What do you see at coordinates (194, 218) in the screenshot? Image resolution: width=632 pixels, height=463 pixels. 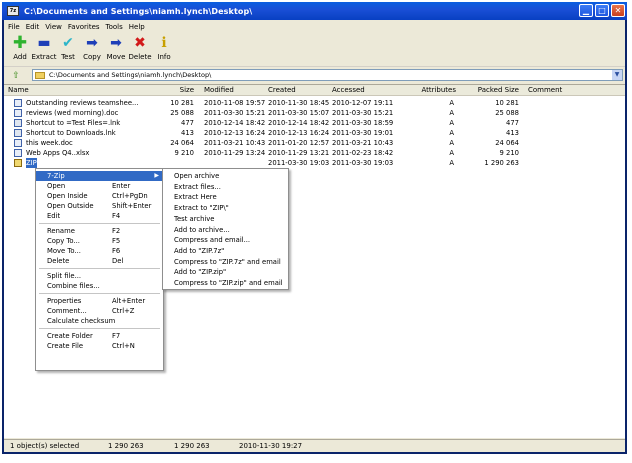 I see `submenu-item-label: Test archive` at bounding box center [194, 218].